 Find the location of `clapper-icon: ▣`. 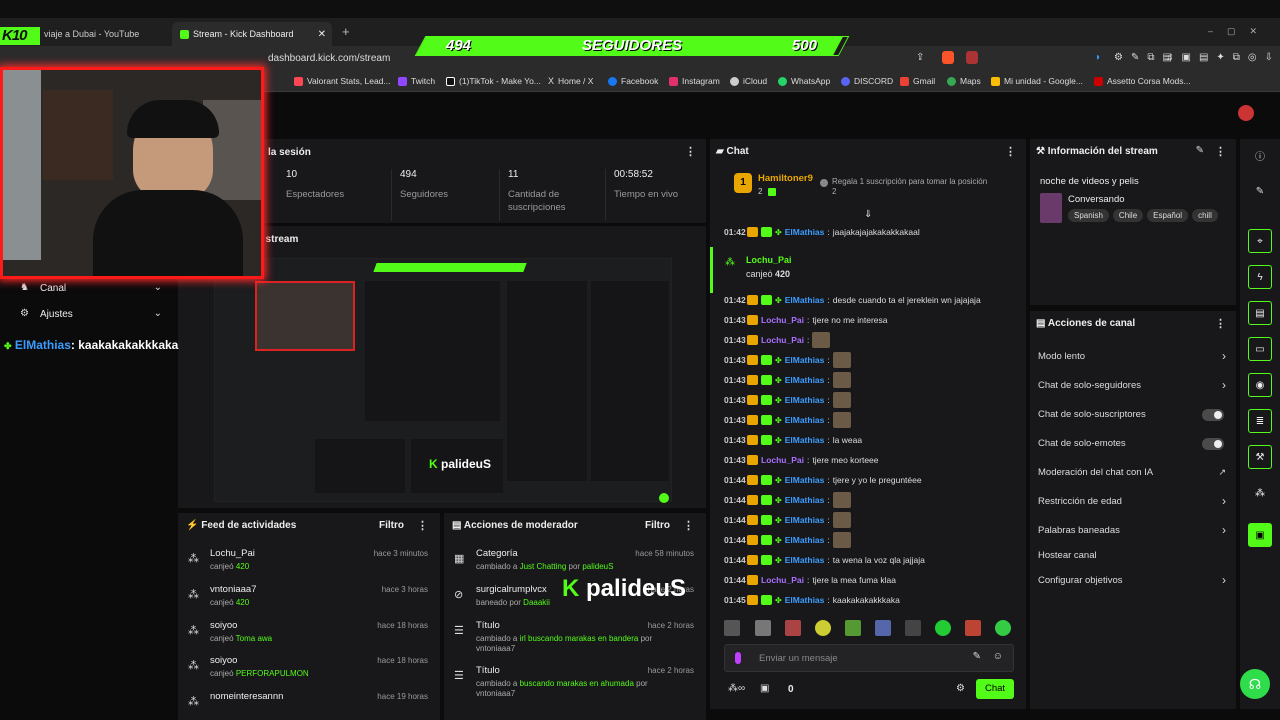

clapper-icon: ▣ is located at coordinates (1260, 535).